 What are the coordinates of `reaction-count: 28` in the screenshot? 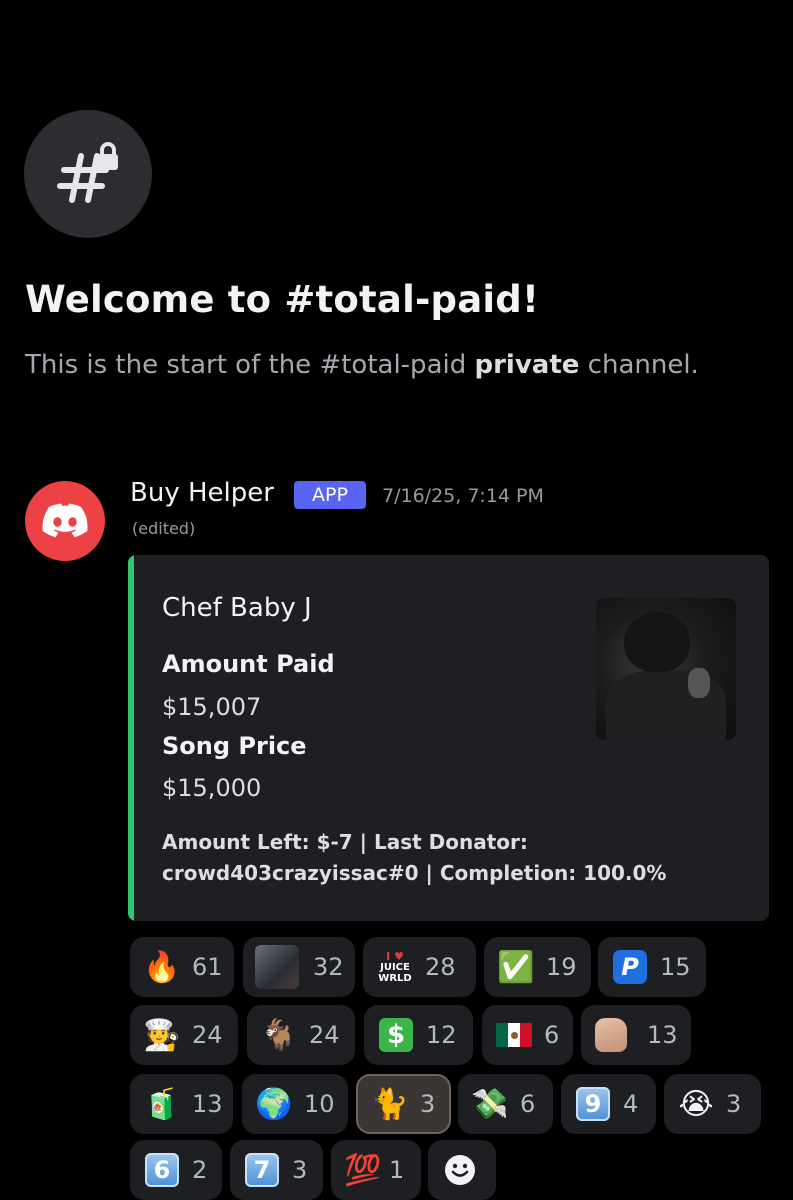 It's located at (440, 967).